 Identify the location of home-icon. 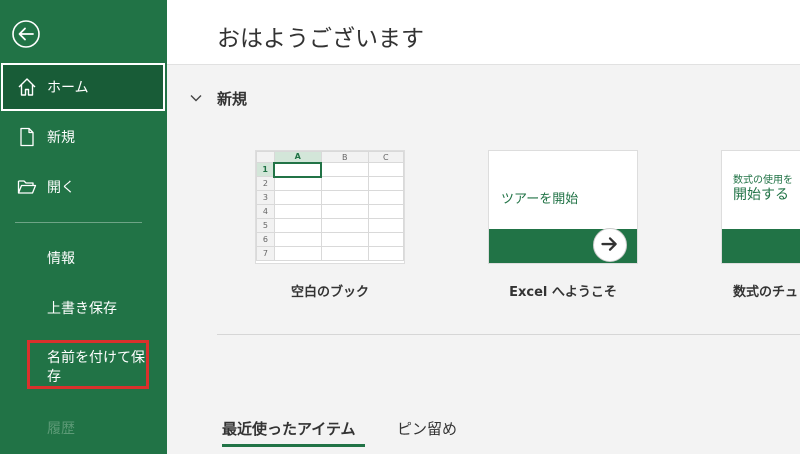
(27, 87).